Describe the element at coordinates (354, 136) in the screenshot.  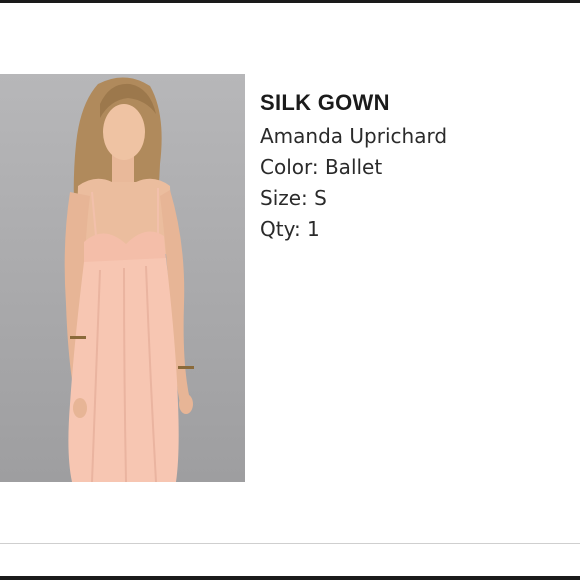
I see `product-brand: Amanda Uprichard` at that location.